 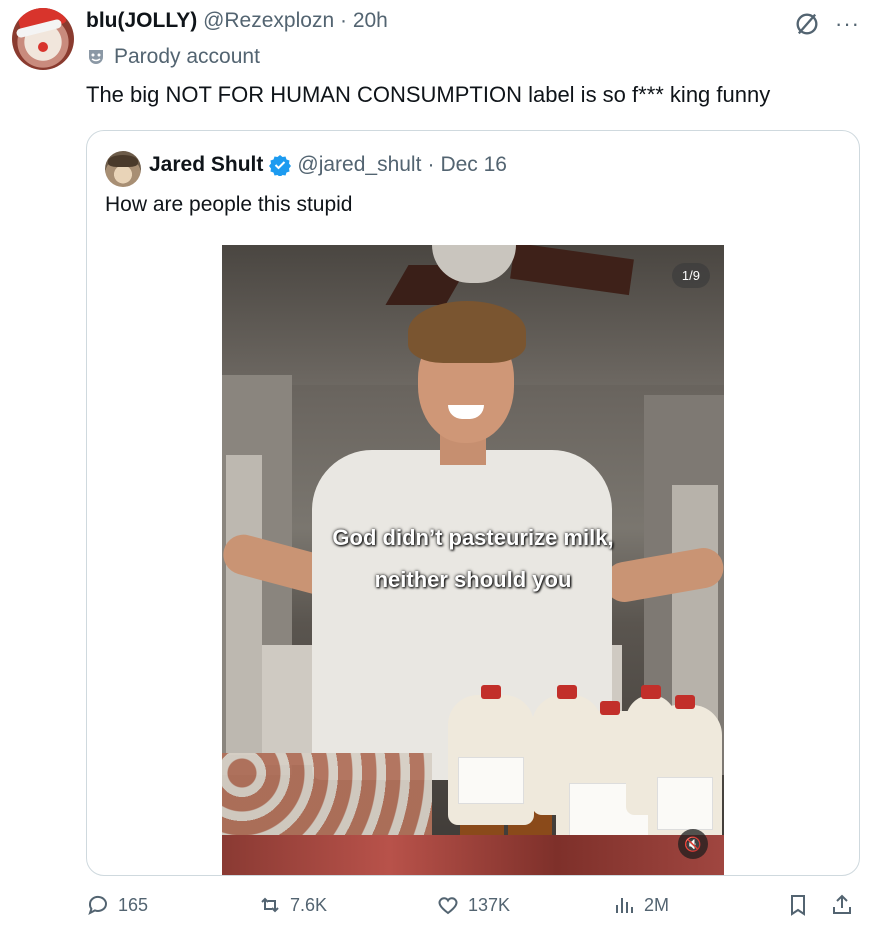 What do you see at coordinates (693, 844) in the screenshot?
I see `speaker-muted-icon: 🔇` at bounding box center [693, 844].